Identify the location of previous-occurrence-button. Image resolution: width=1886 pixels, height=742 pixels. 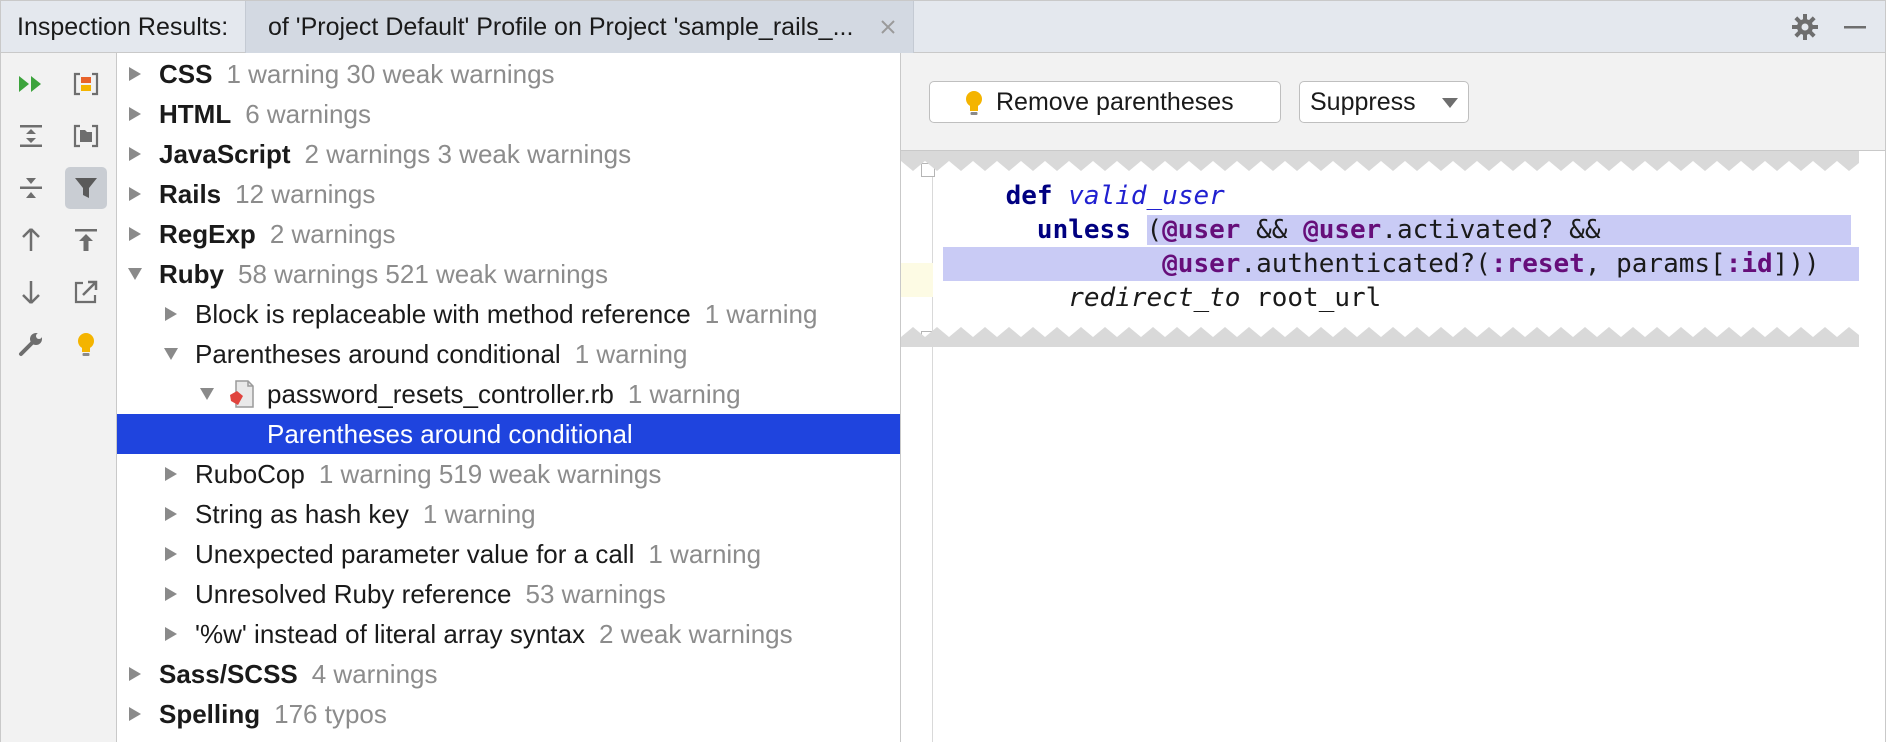
(31, 240).